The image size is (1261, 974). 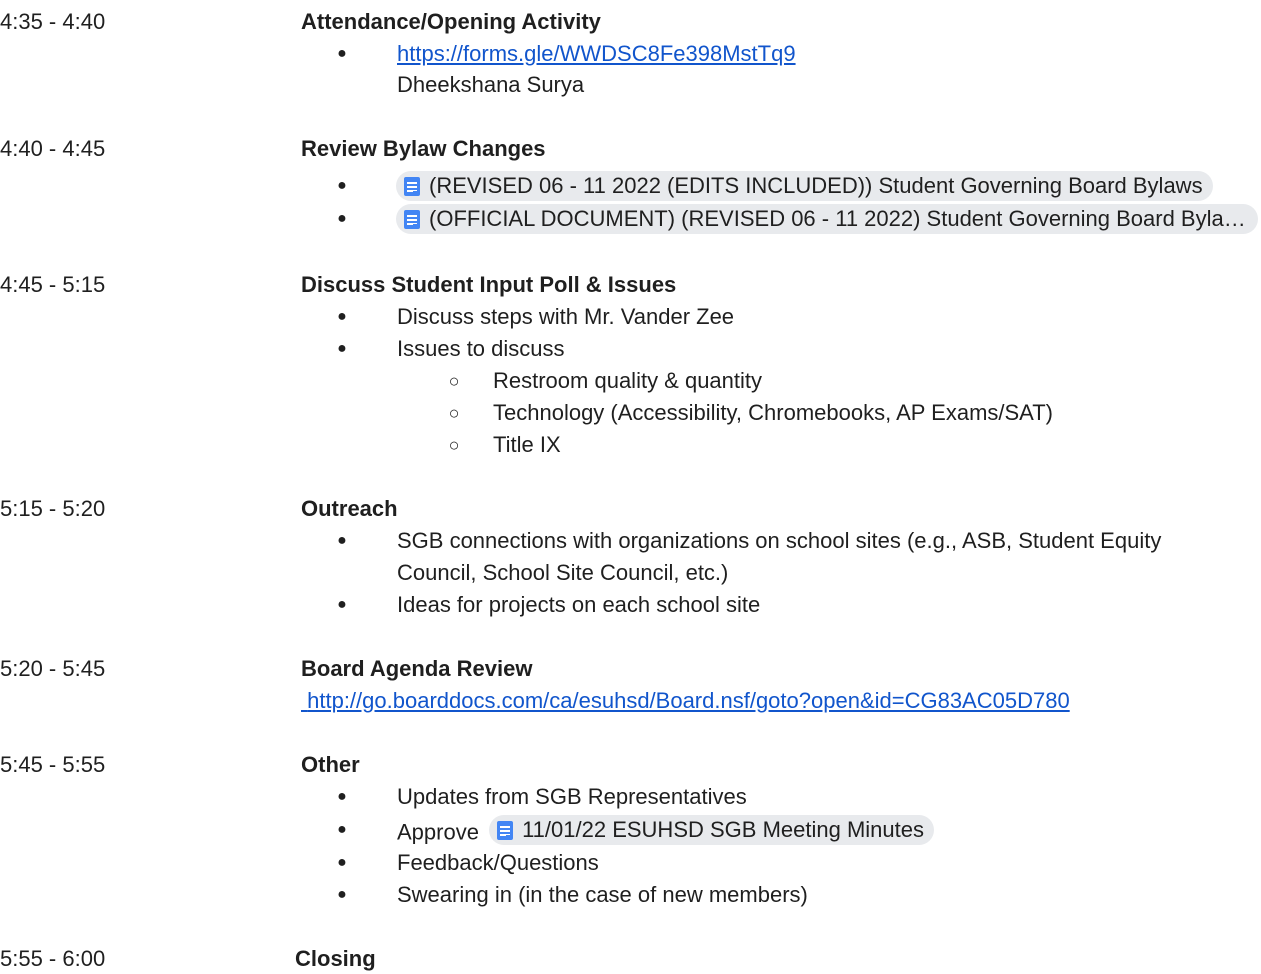 I want to click on heading-student-input: Discuss Student Input Poll & Issues, so click(x=489, y=284).